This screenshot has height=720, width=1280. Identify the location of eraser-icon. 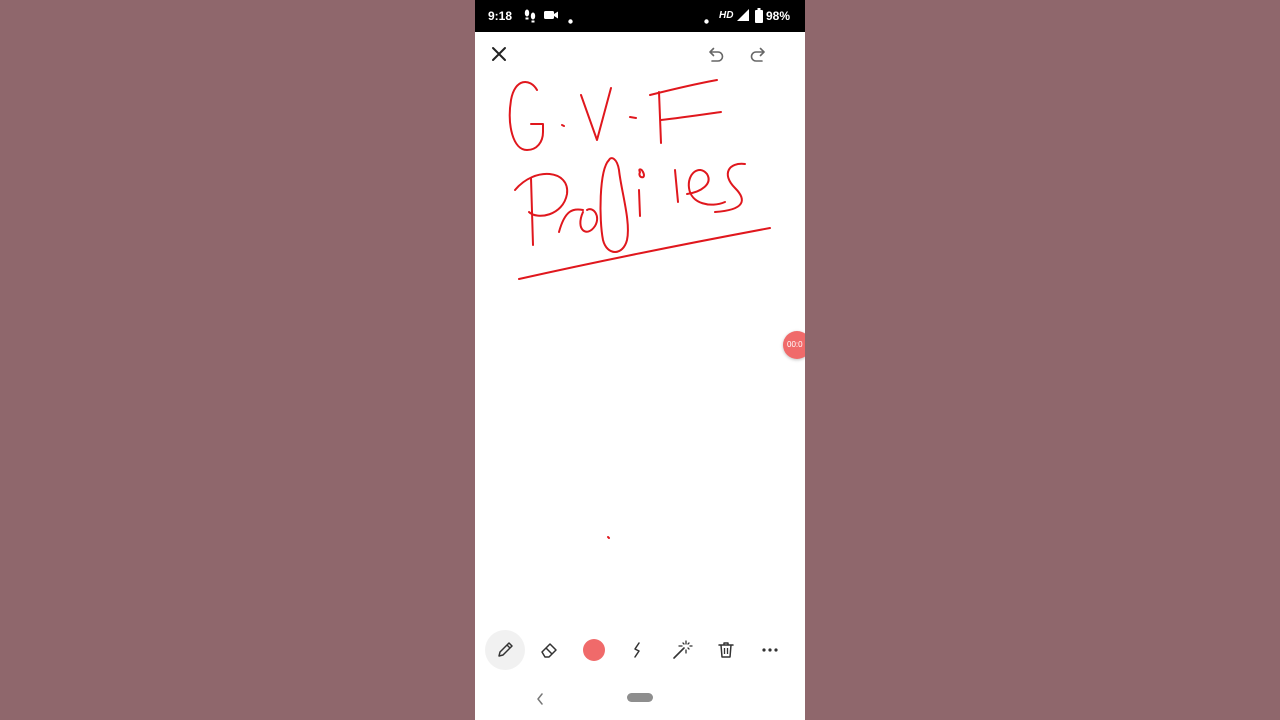
(549, 650).